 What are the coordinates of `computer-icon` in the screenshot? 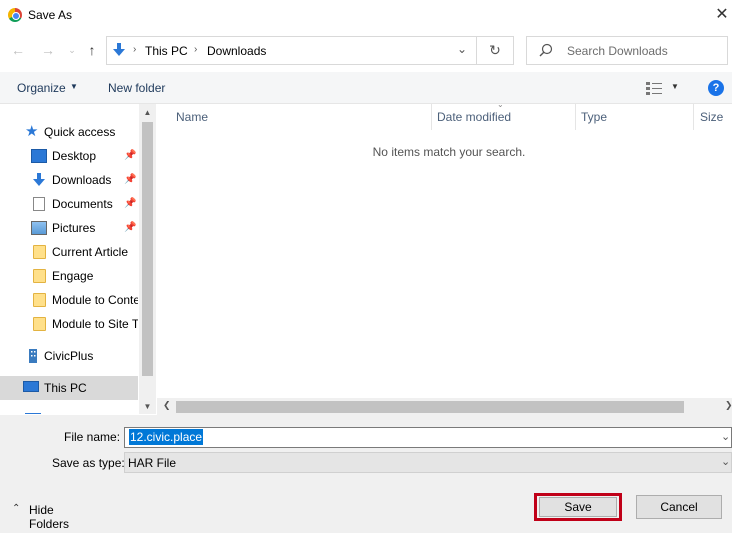 It's located at (31, 386).